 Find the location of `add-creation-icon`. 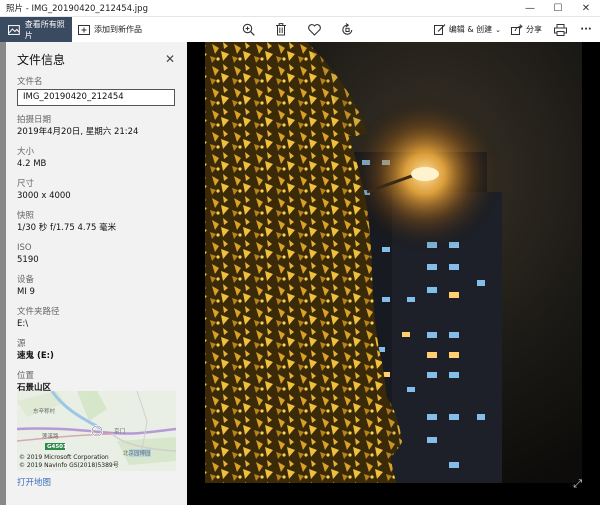

add-creation-icon is located at coordinates (84, 29).